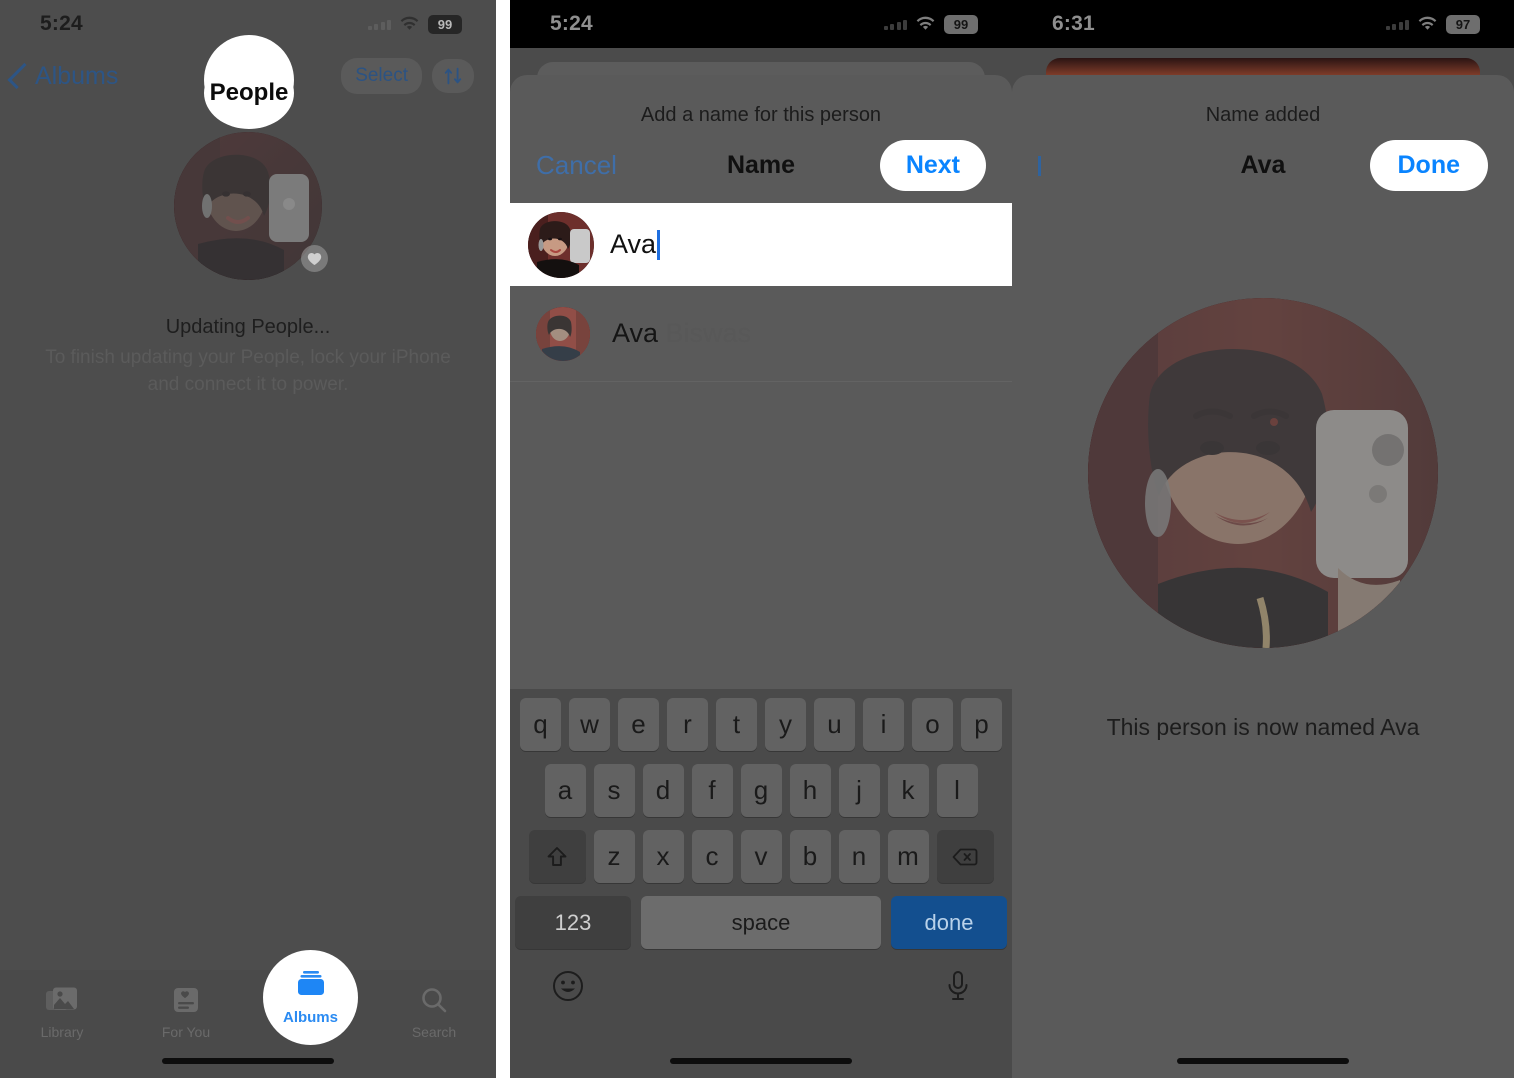 This screenshot has height=1078, width=1524. I want to click on tab-albums: Albums, so click(310, 997).